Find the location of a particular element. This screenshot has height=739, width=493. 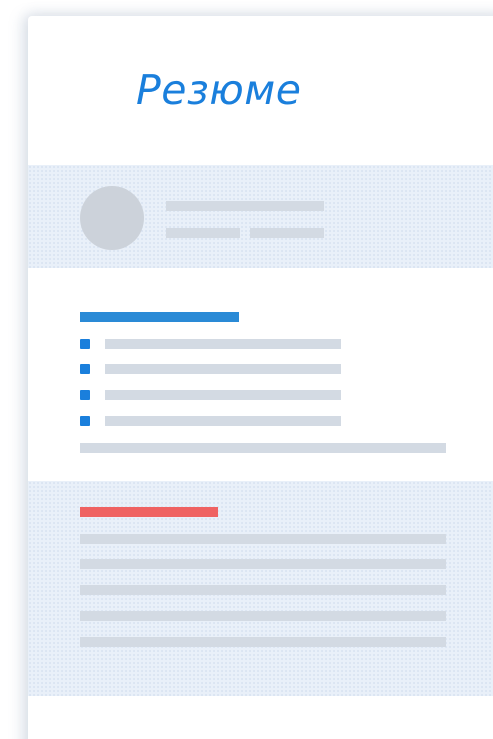

avatar-placeholder-icon is located at coordinates (112, 218).